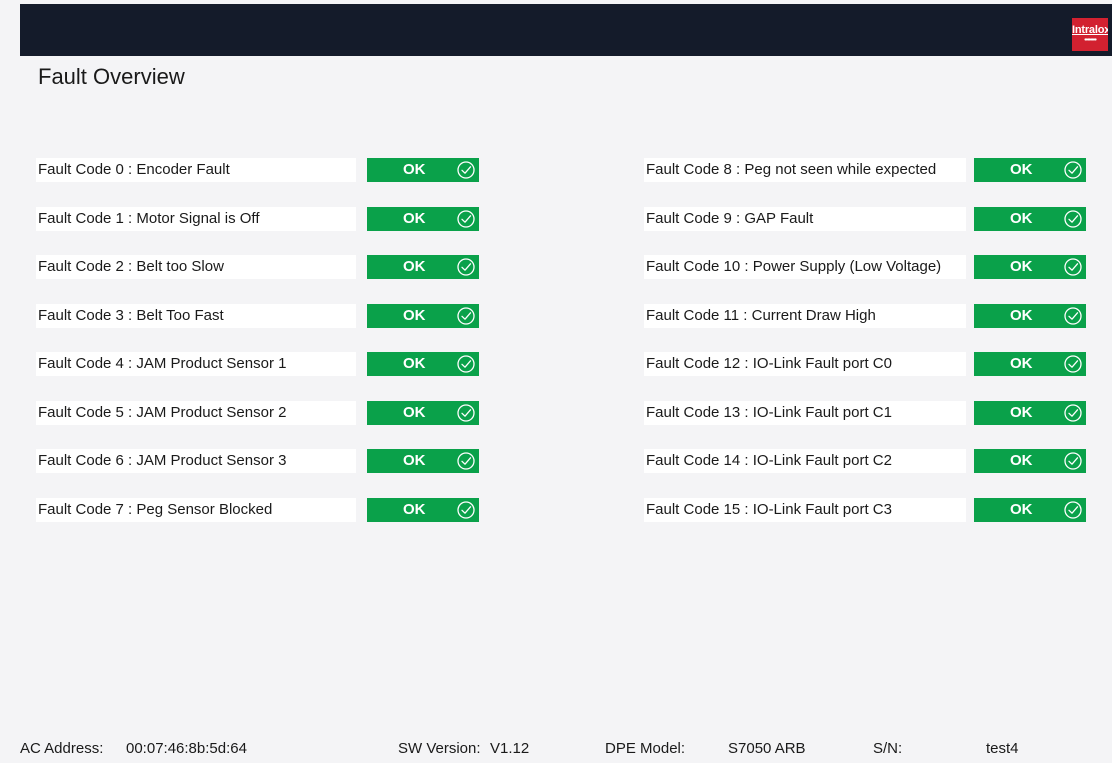  I want to click on fault-label: Fault Code 6 : JAM Product Sensor 3, so click(196, 461).